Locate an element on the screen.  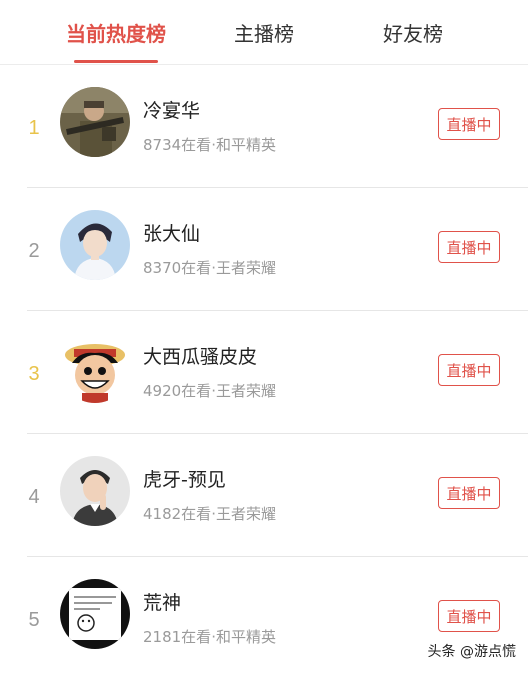
stream-meta: 2181在看·和平精英 is located at coordinates (209, 636).